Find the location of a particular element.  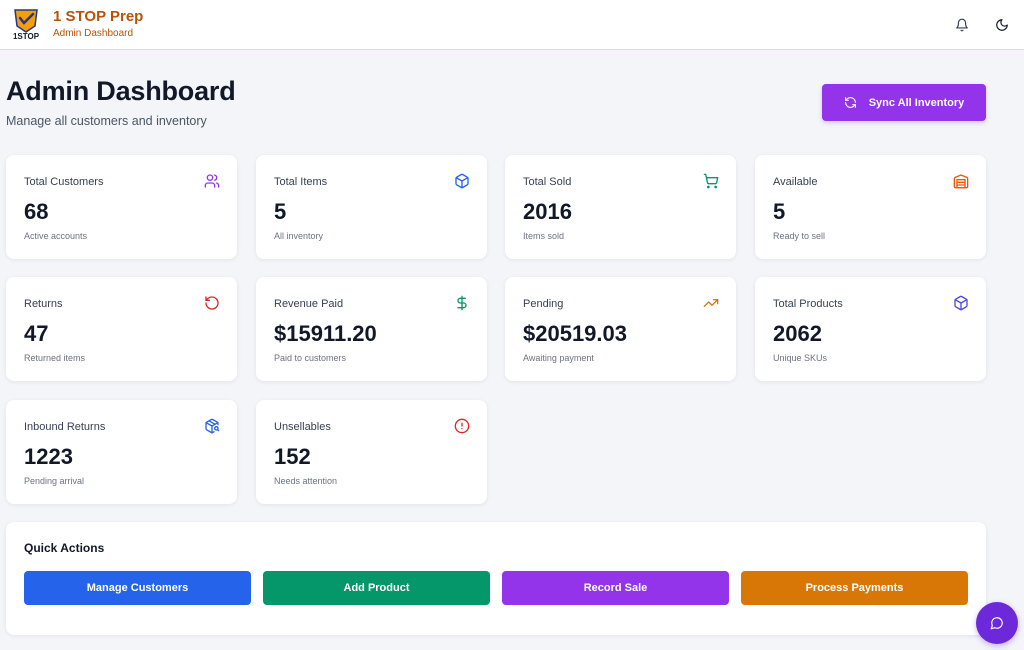

stat-caption: Pending arrival is located at coordinates (54, 481).